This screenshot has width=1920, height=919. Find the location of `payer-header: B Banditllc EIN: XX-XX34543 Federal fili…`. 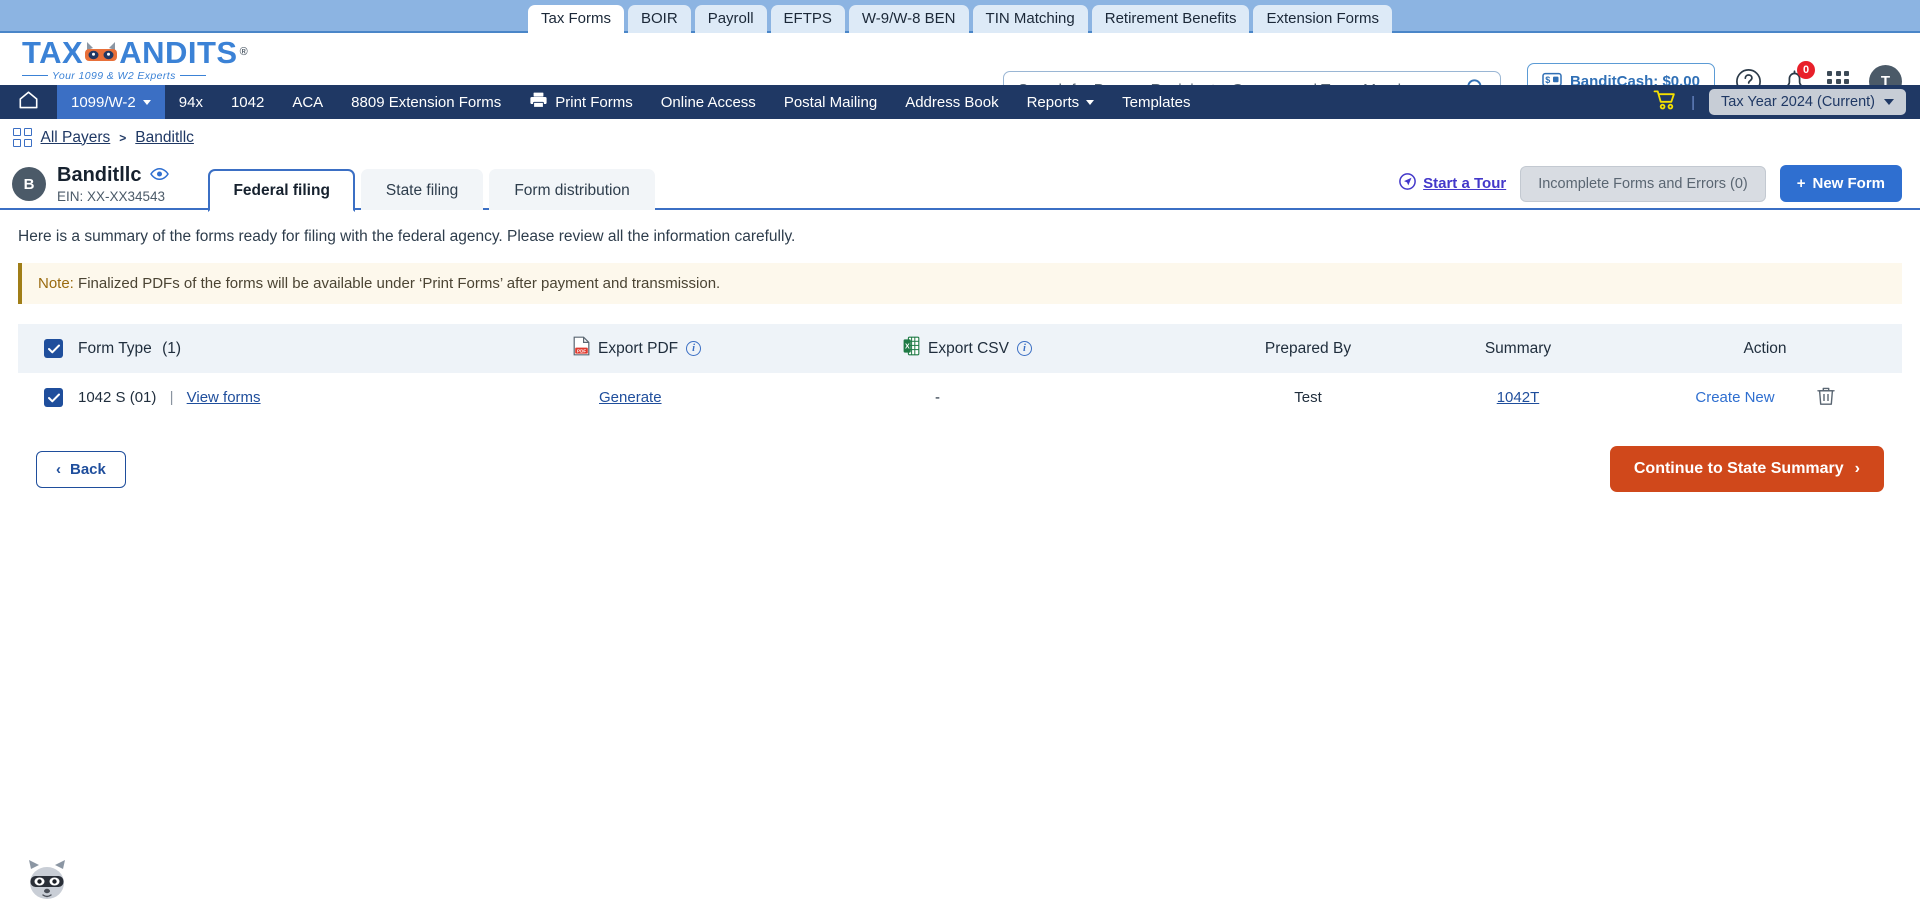

payer-header: B Banditllc EIN: XX-XX34543 Federal fili… is located at coordinates (960, 184).